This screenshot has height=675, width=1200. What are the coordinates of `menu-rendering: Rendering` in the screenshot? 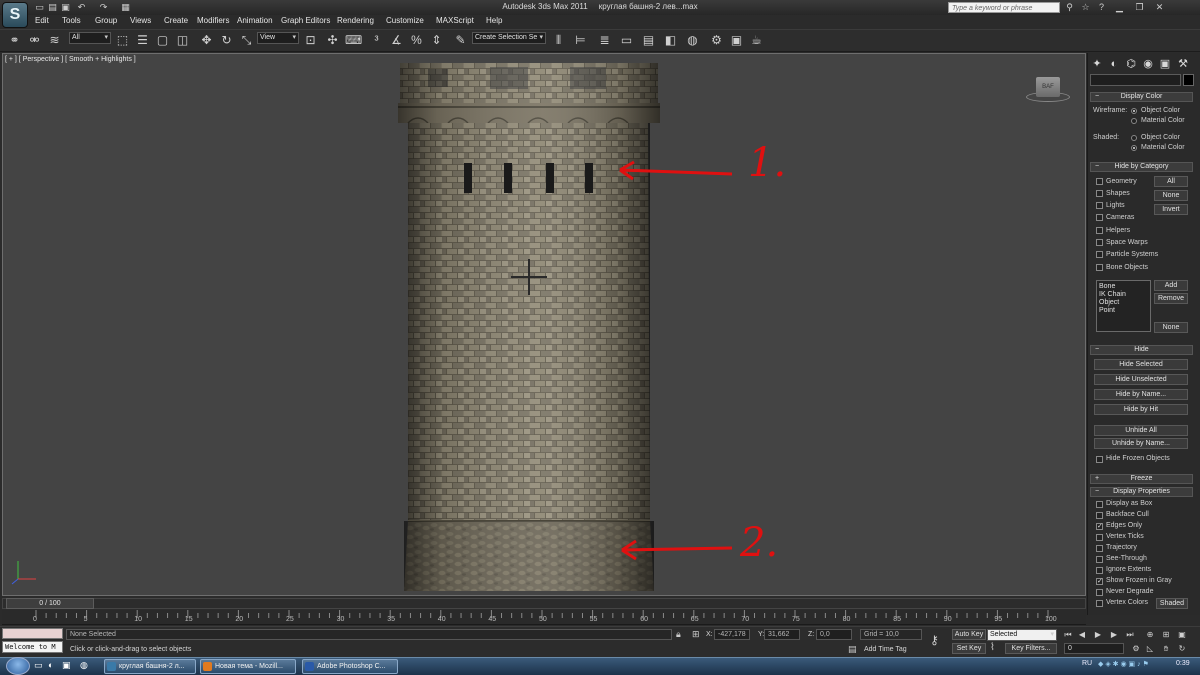 It's located at (355, 20).